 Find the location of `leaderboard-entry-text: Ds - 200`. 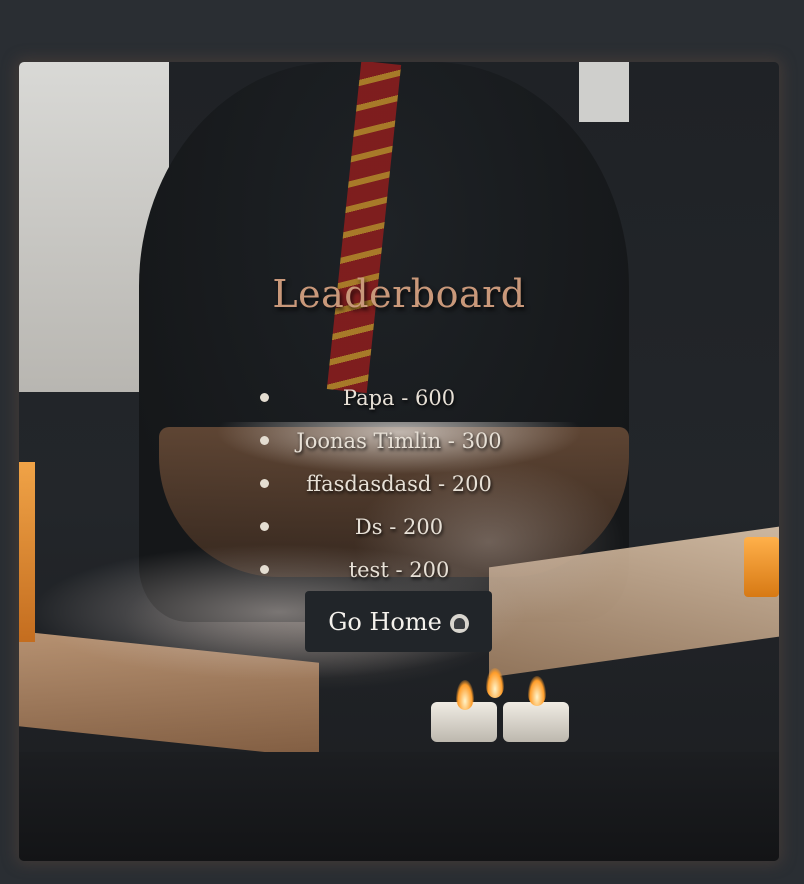

leaderboard-entry-text: Ds - 200 is located at coordinates (399, 527).